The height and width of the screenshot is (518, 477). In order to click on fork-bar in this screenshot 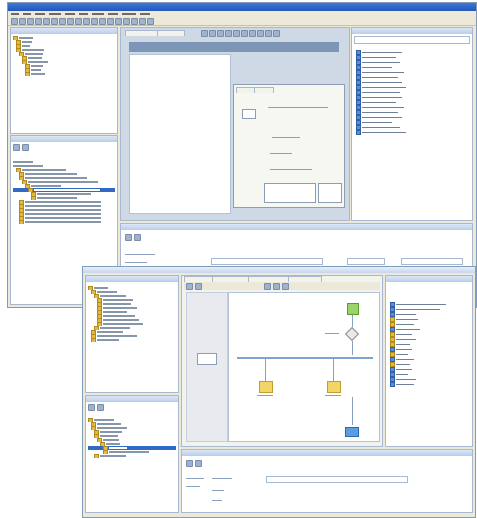, I will do `click(305, 358)`.